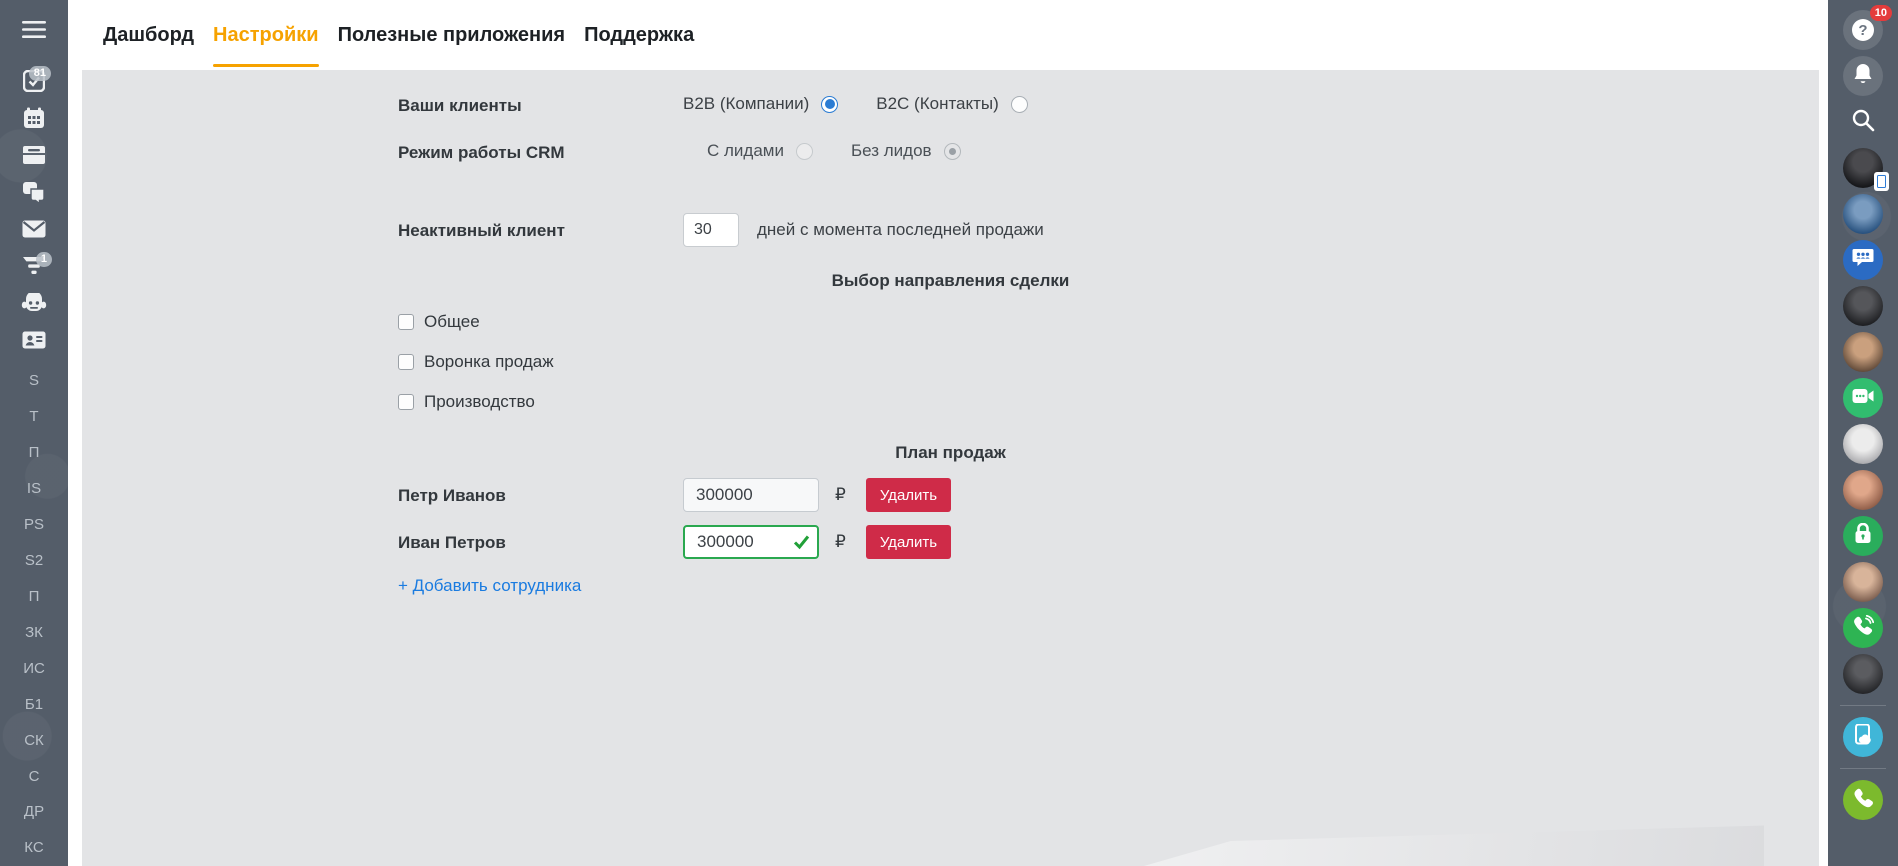  What do you see at coordinates (900, 229) in the screenshot?
I see `inactive-days-suffix: дней с момента последней продажи` at bounding box center [900, 229].